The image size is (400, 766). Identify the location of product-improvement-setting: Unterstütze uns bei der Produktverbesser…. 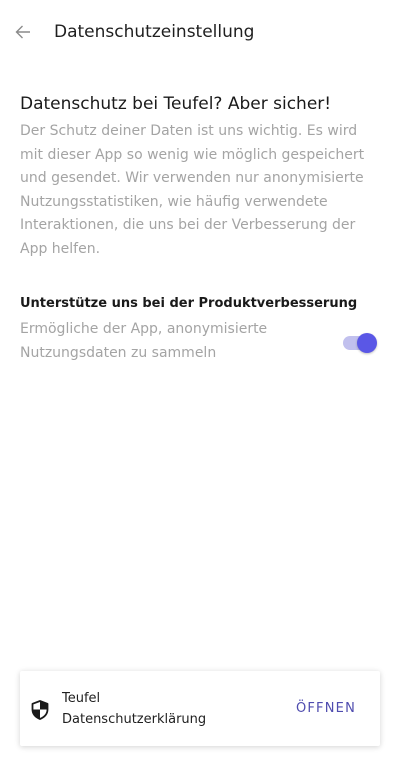
(200, 329).